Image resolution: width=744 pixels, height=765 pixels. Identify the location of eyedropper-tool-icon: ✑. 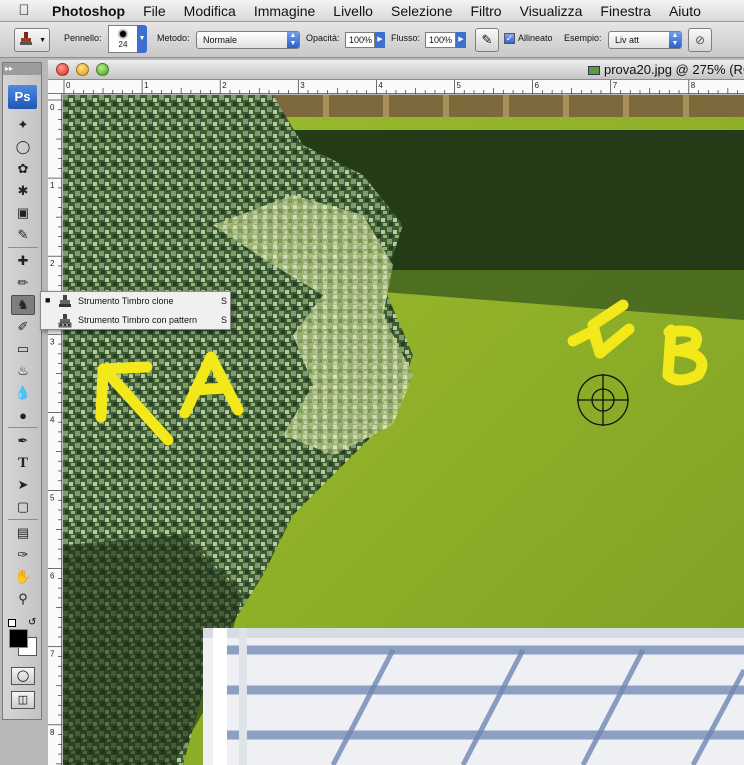
(23, 555).